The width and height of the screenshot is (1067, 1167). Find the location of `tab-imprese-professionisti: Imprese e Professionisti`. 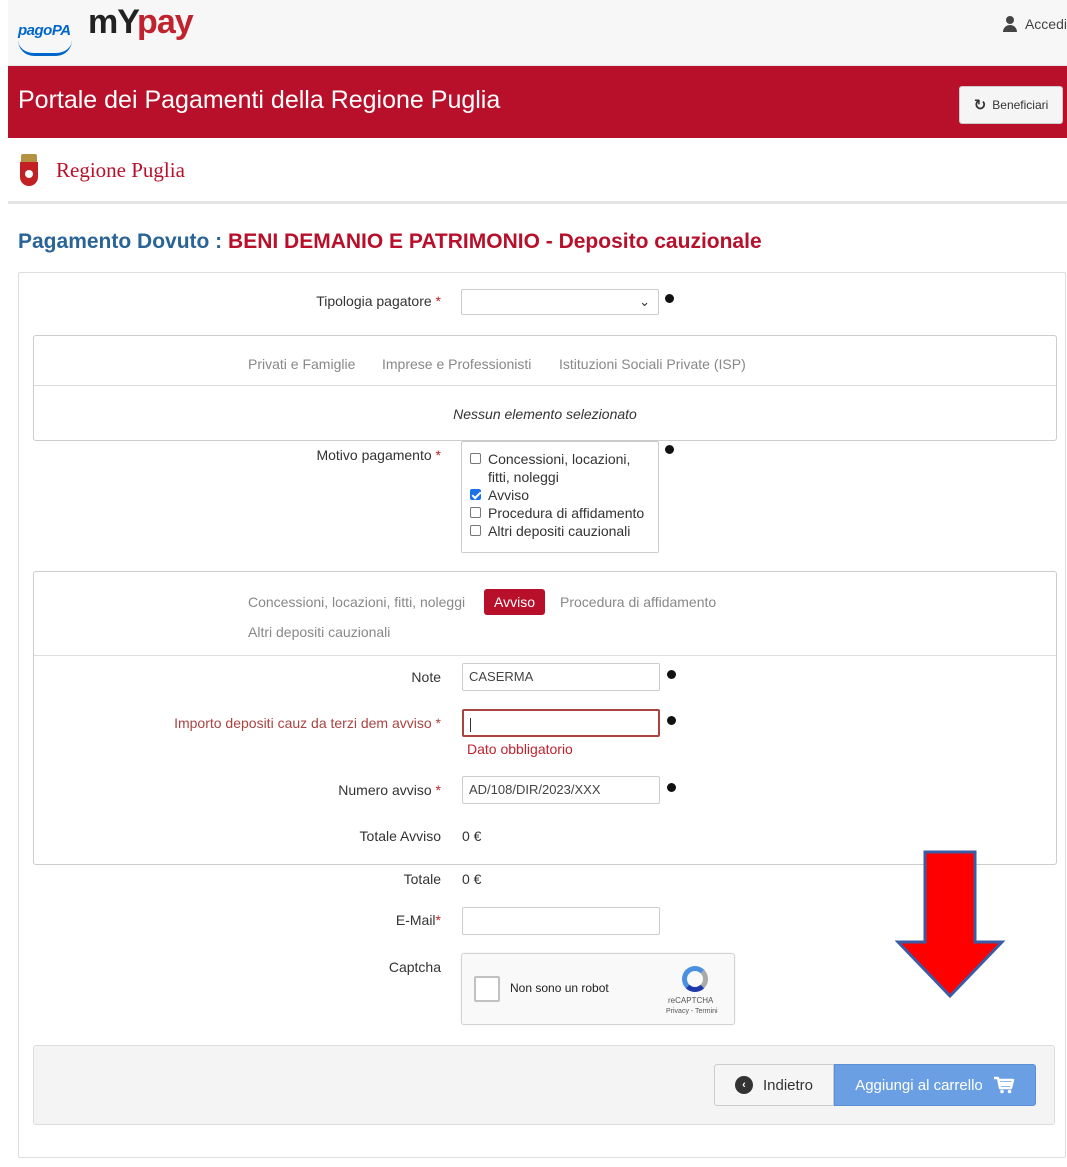

tab-imprese-professionisti: Imprese e Professionisti is located at coordinates (456, 364).